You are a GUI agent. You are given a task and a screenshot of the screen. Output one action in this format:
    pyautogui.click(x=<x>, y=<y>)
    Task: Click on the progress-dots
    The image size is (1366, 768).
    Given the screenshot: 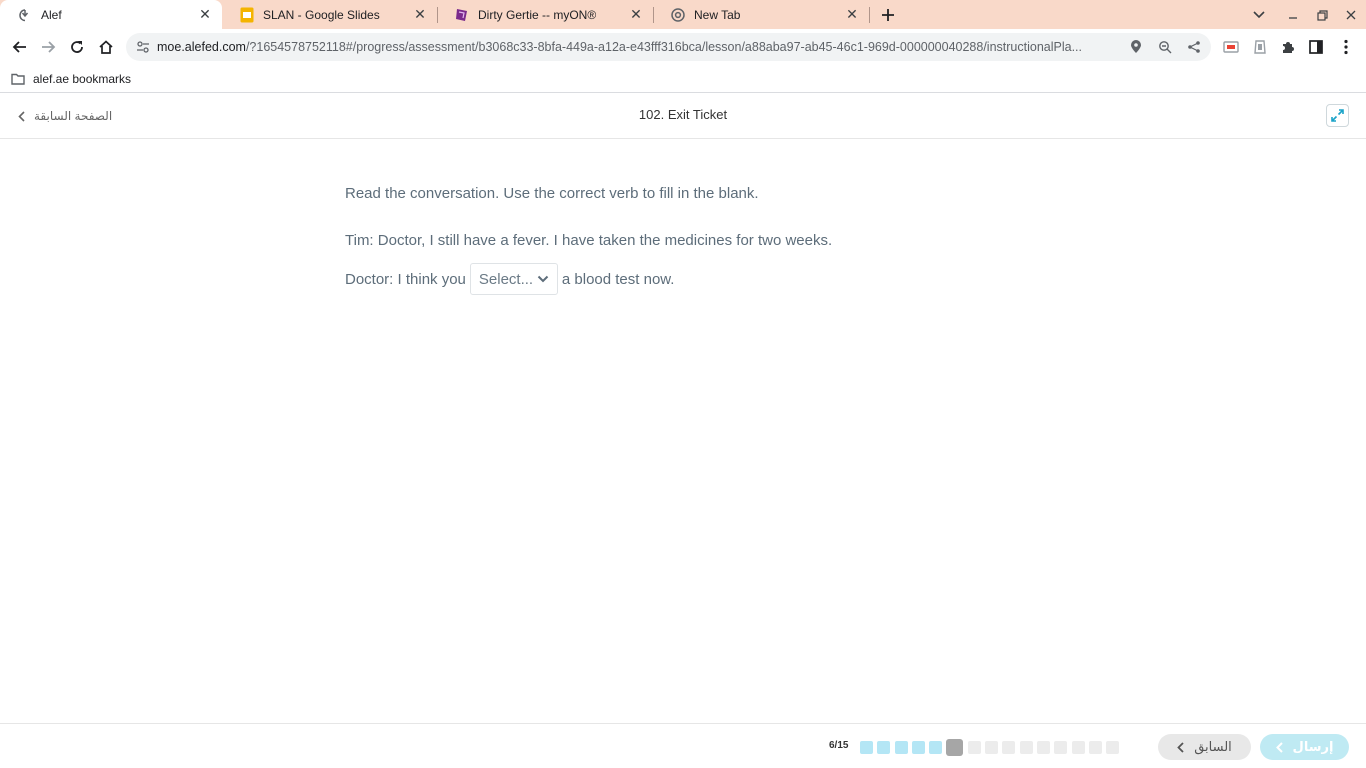 What is the action you would take?
    pyautogui.click(x=991, y=747)
    